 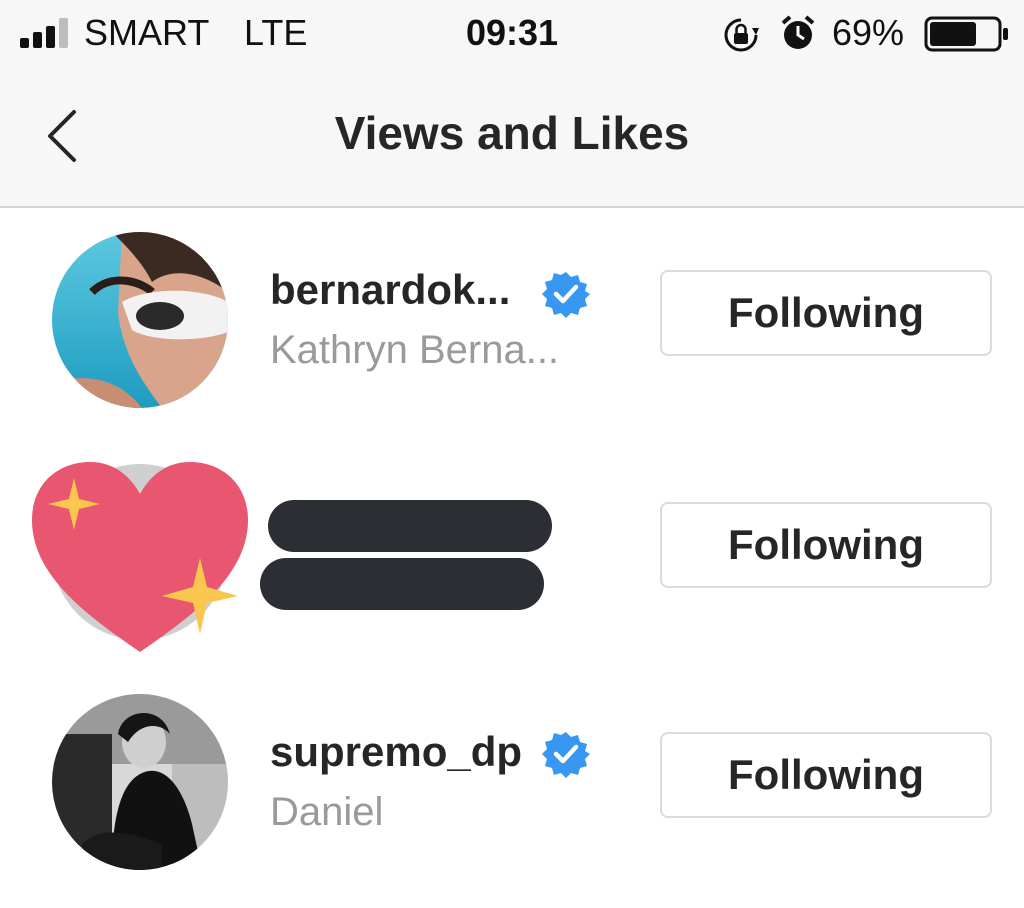 What do you see at coordinates (966, 34) in the screenshot?
I see `battery-icon` at bounding box center [966, 34].